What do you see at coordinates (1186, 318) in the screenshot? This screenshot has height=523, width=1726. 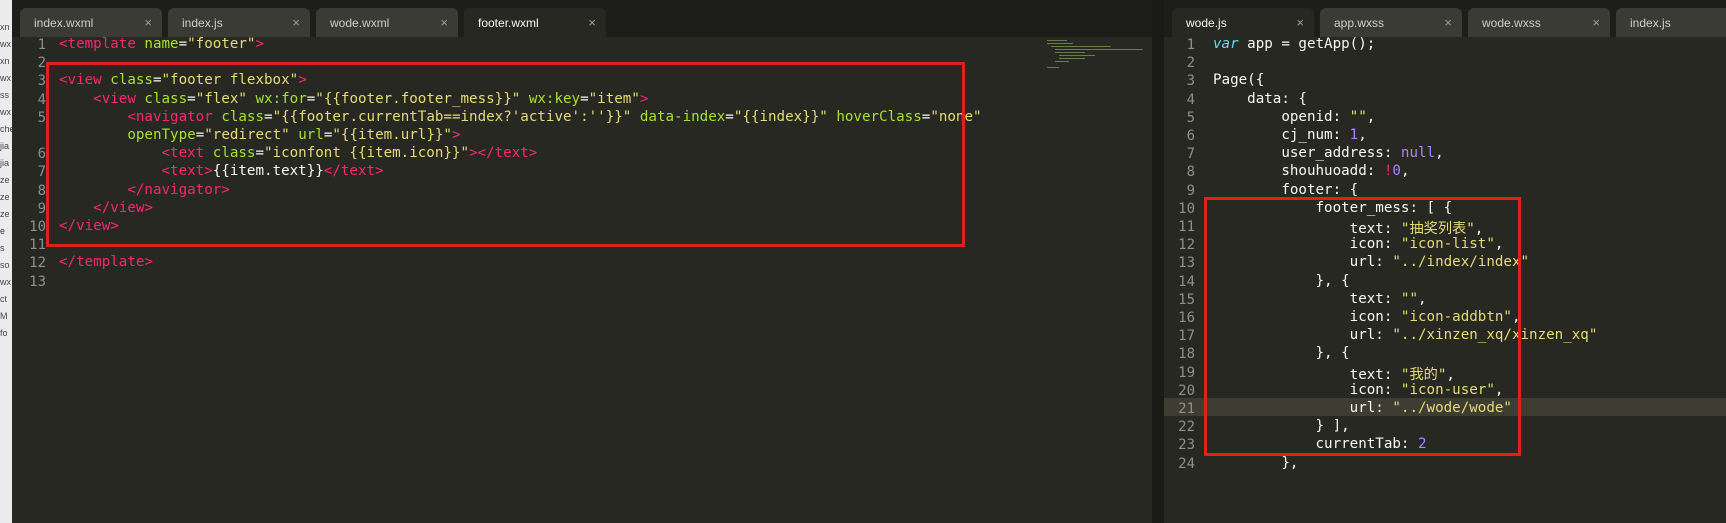 I see `line-number: 16` at bounding box center [1186, 318].